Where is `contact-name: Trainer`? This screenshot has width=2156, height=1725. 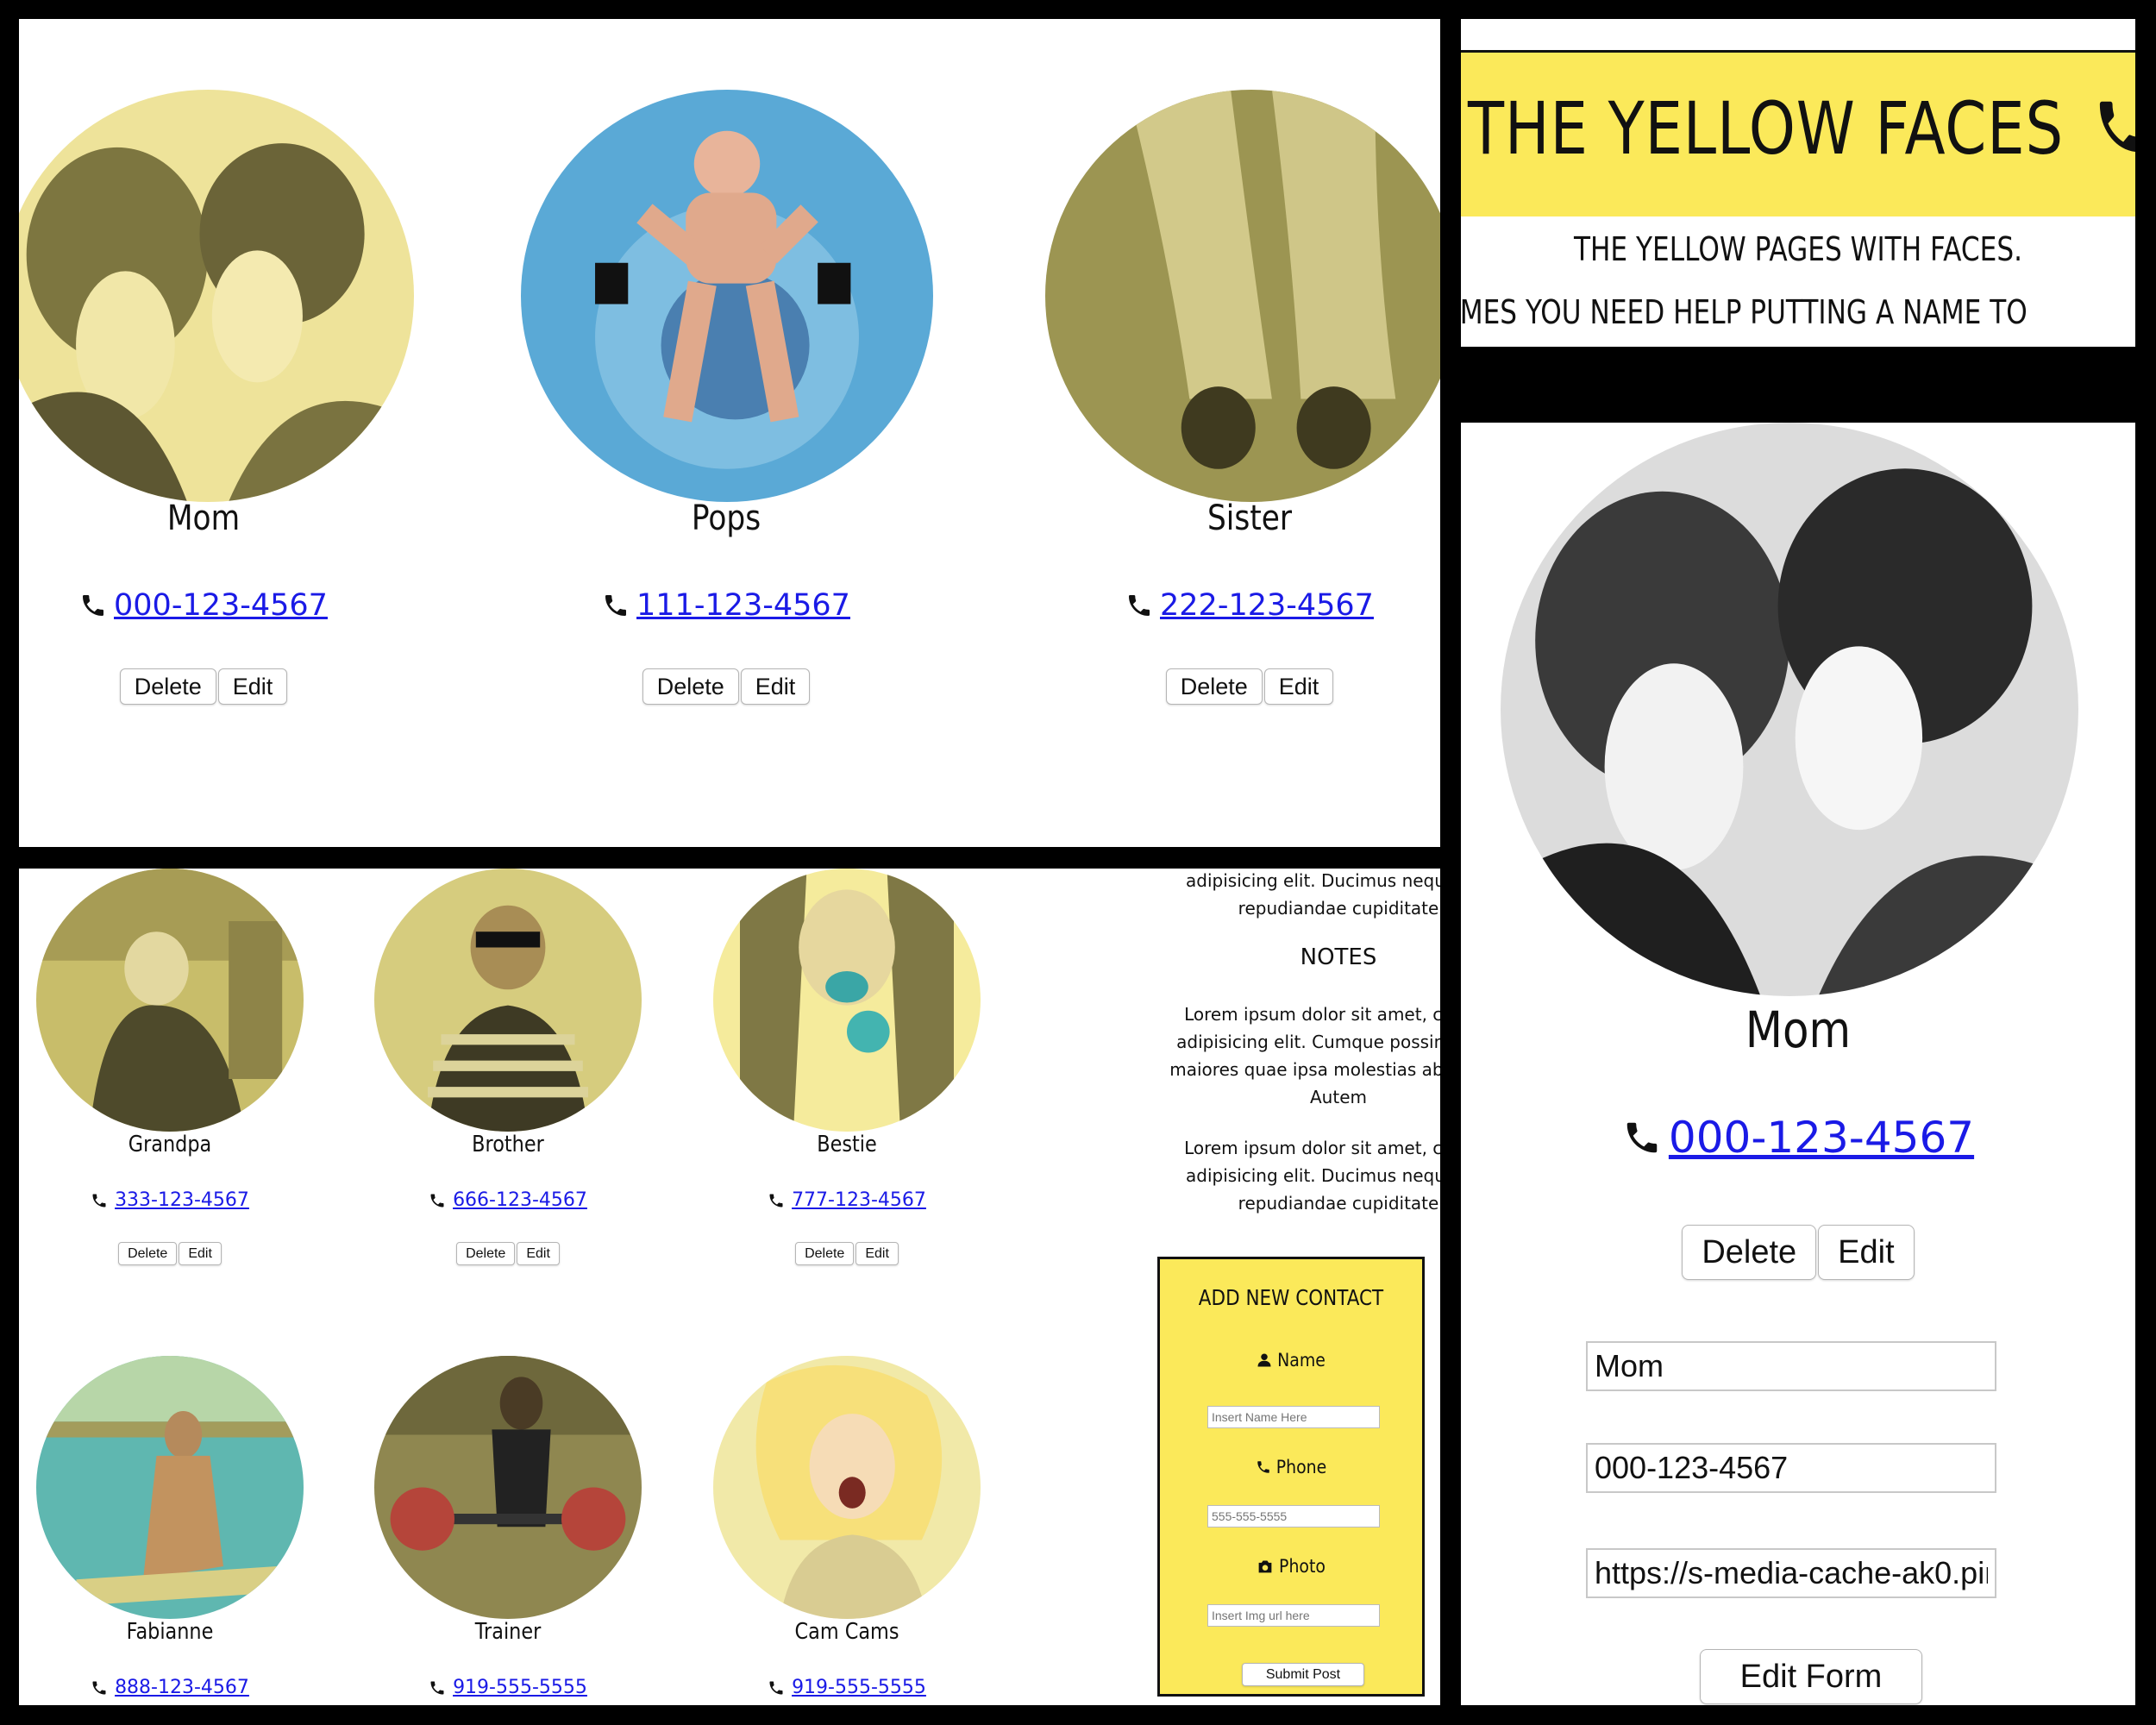
contact-name: Trainer is located at coordinates (508, 1632).